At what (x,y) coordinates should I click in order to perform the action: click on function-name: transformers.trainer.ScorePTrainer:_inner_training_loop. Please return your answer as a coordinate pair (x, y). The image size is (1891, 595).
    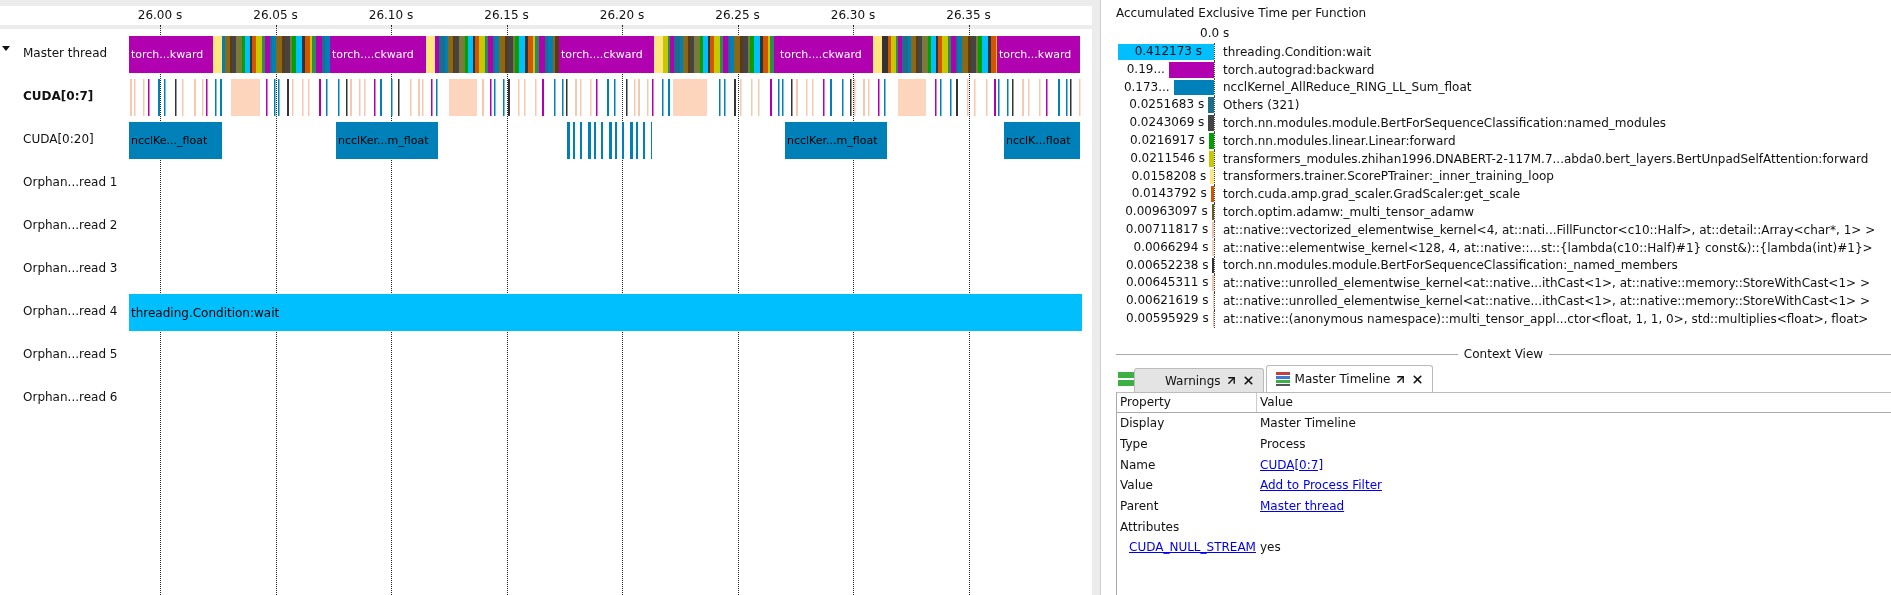
    Looking at the image, I should click on (1557, 176).